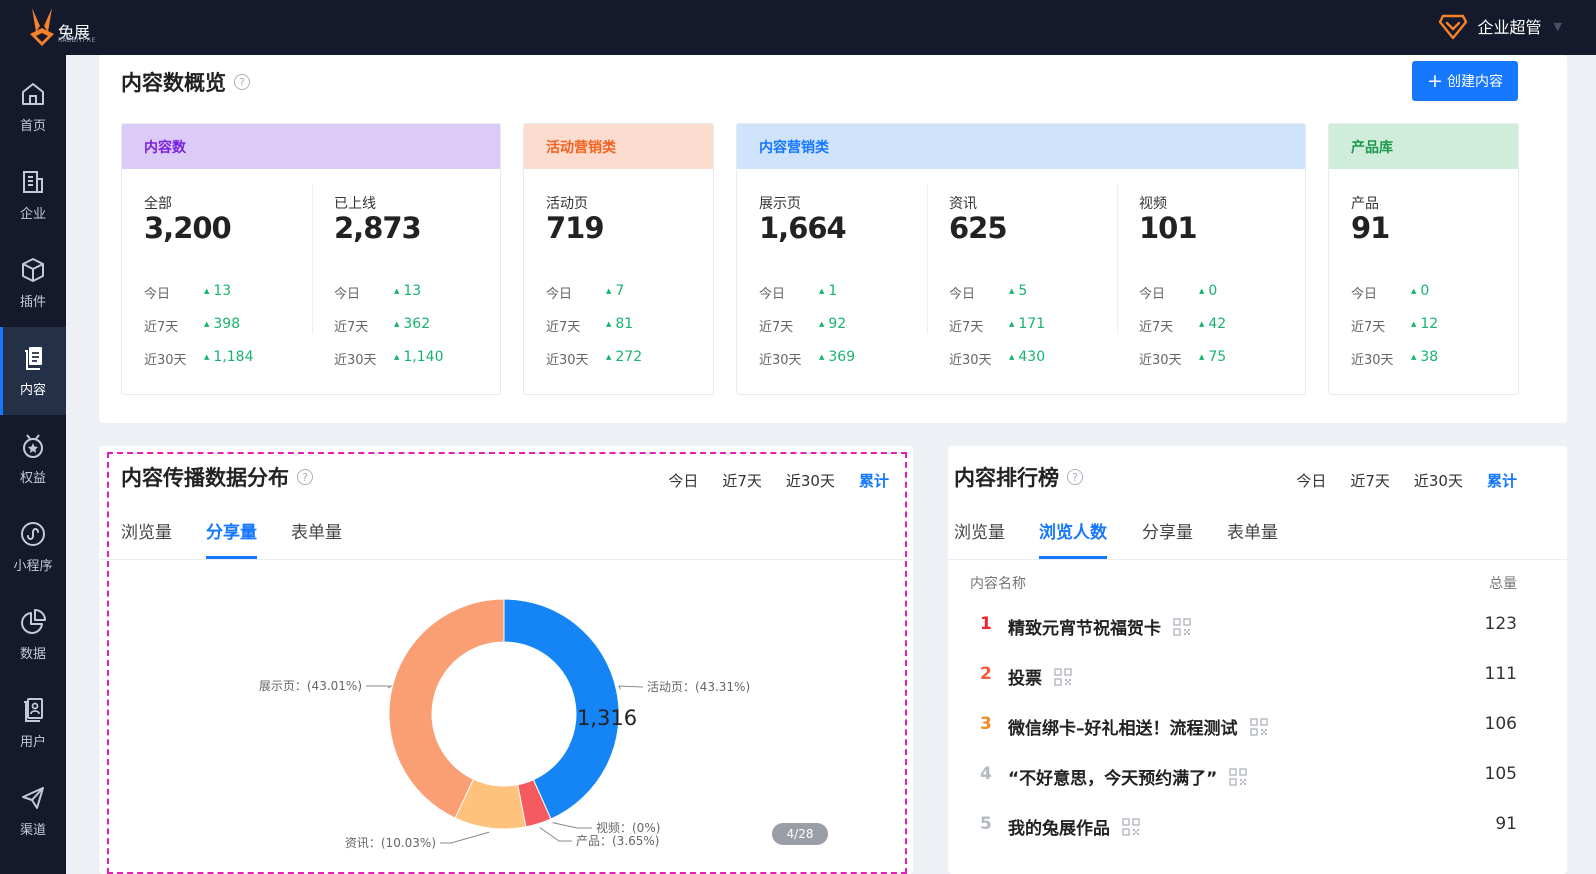 The image size is (1596, 874). I want to click on metric-tab: 浏览量, so click(979, 530).